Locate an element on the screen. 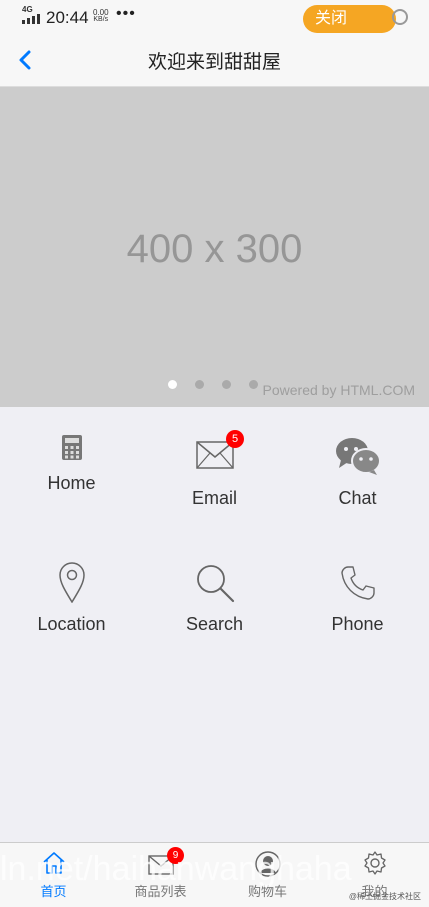 The image size is (429, 907). grid-item-label: Phone is located at coordinates (357, 624).